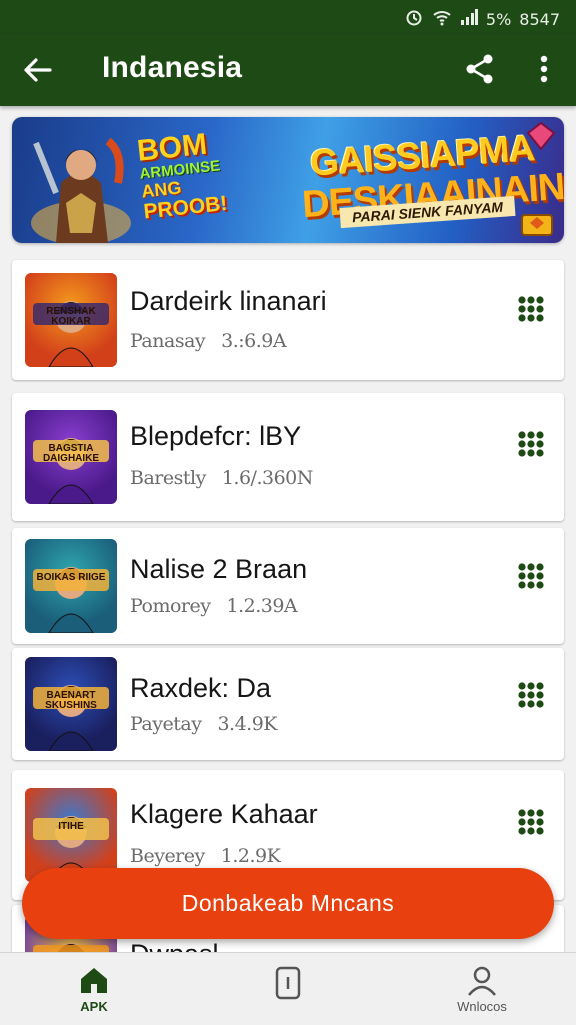 This screenshot has height=1025, width=576. I want to click on bottom-navigation: APK Wnlocos, so click(288, 988).